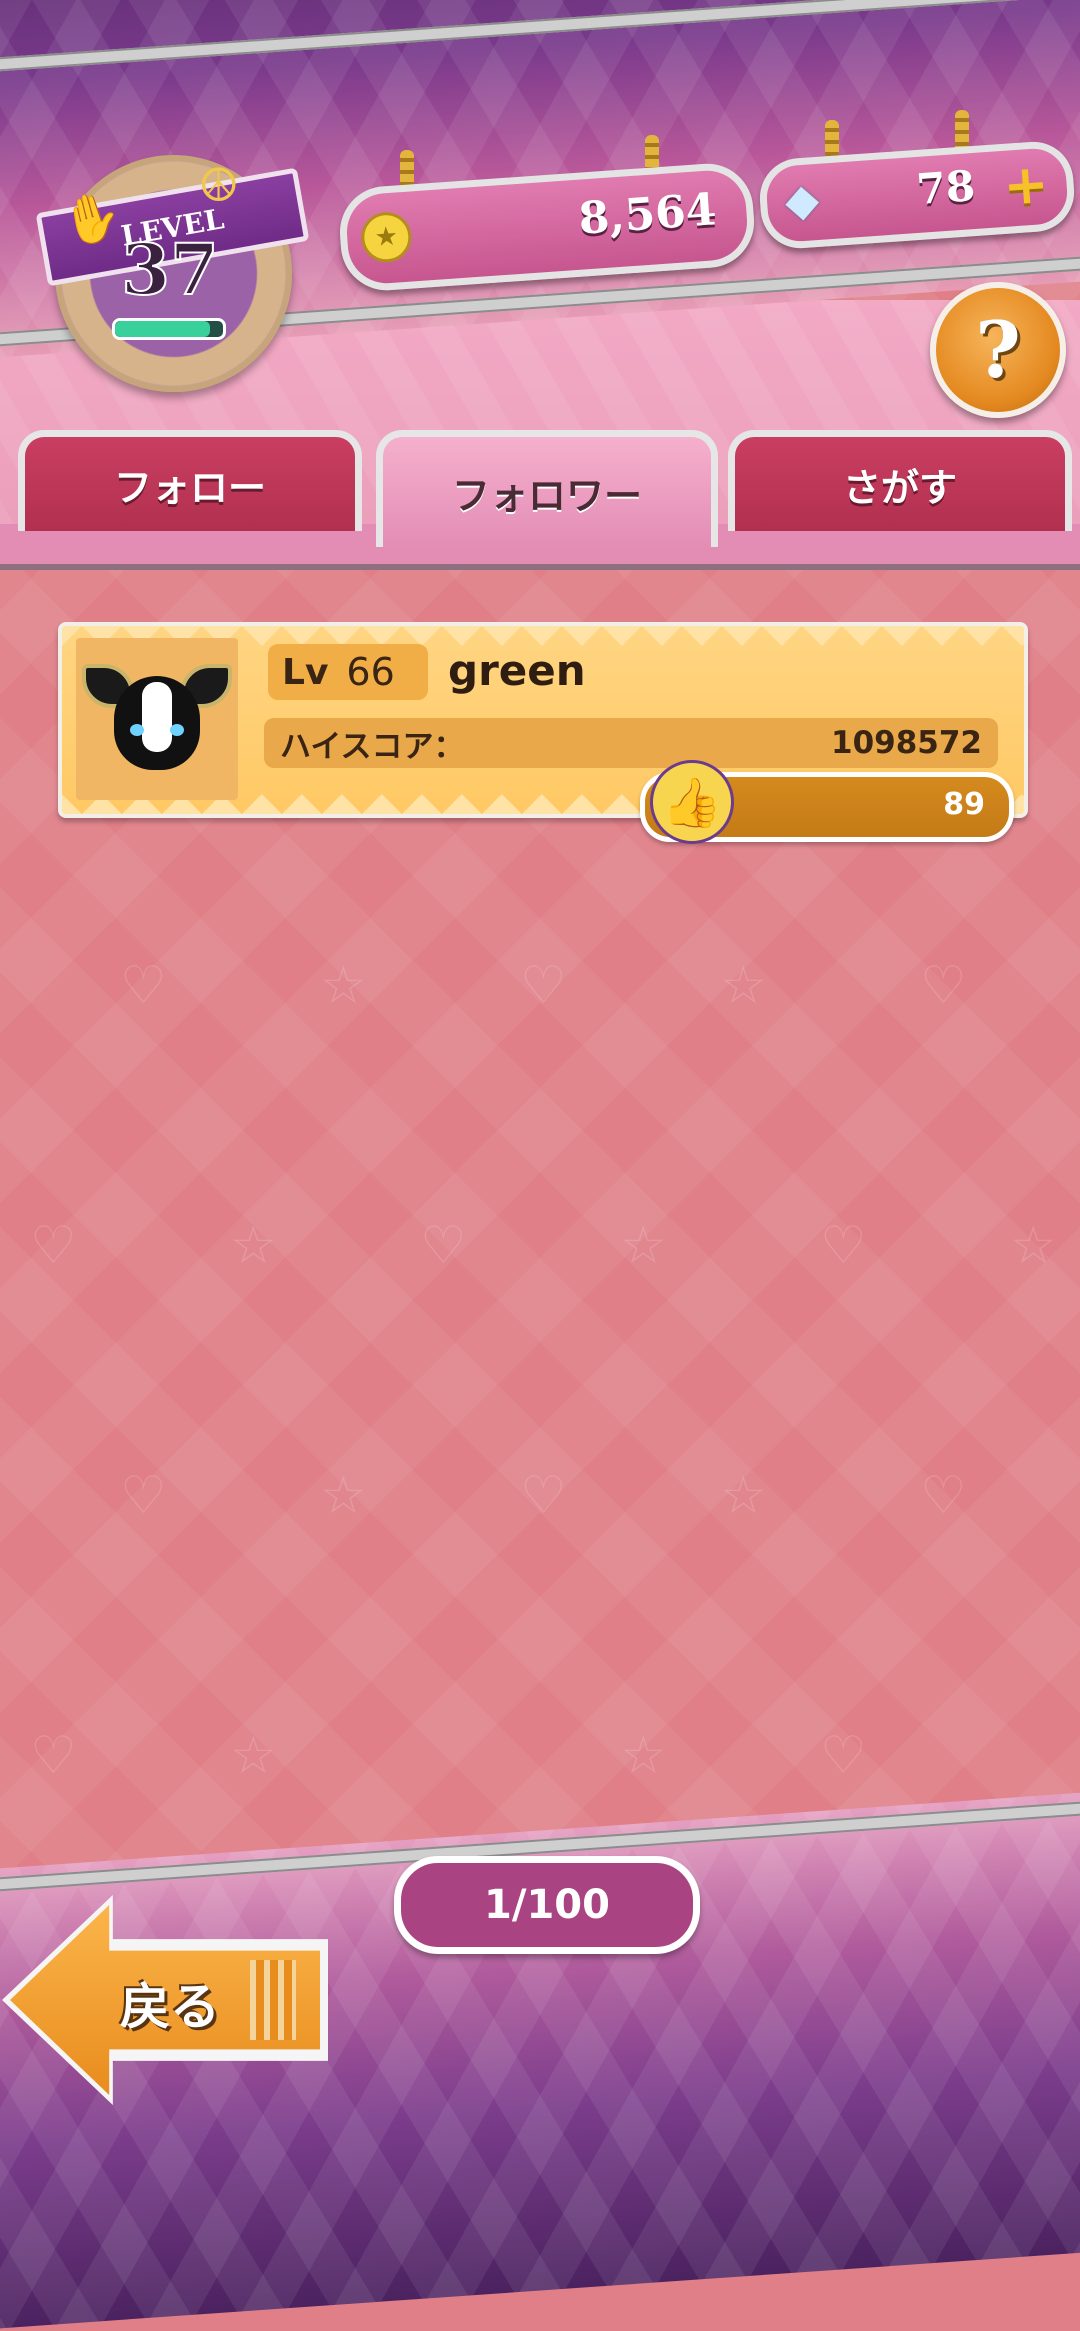  I want to click on level-progress-fill, so click(163, 329).